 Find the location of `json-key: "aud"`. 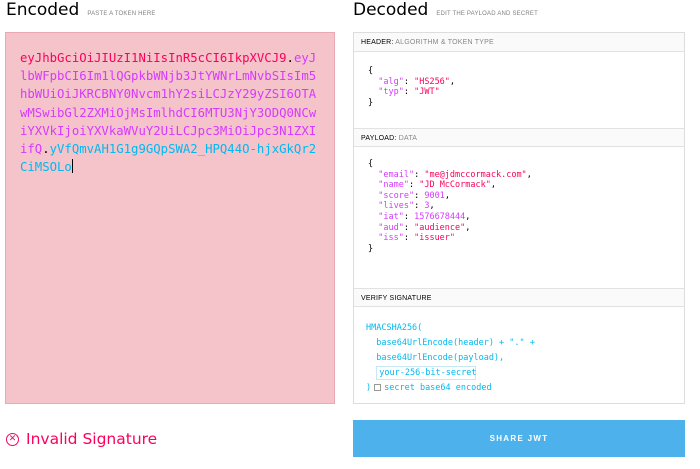

json-key: "aud" is located at coordinates (391, 227).